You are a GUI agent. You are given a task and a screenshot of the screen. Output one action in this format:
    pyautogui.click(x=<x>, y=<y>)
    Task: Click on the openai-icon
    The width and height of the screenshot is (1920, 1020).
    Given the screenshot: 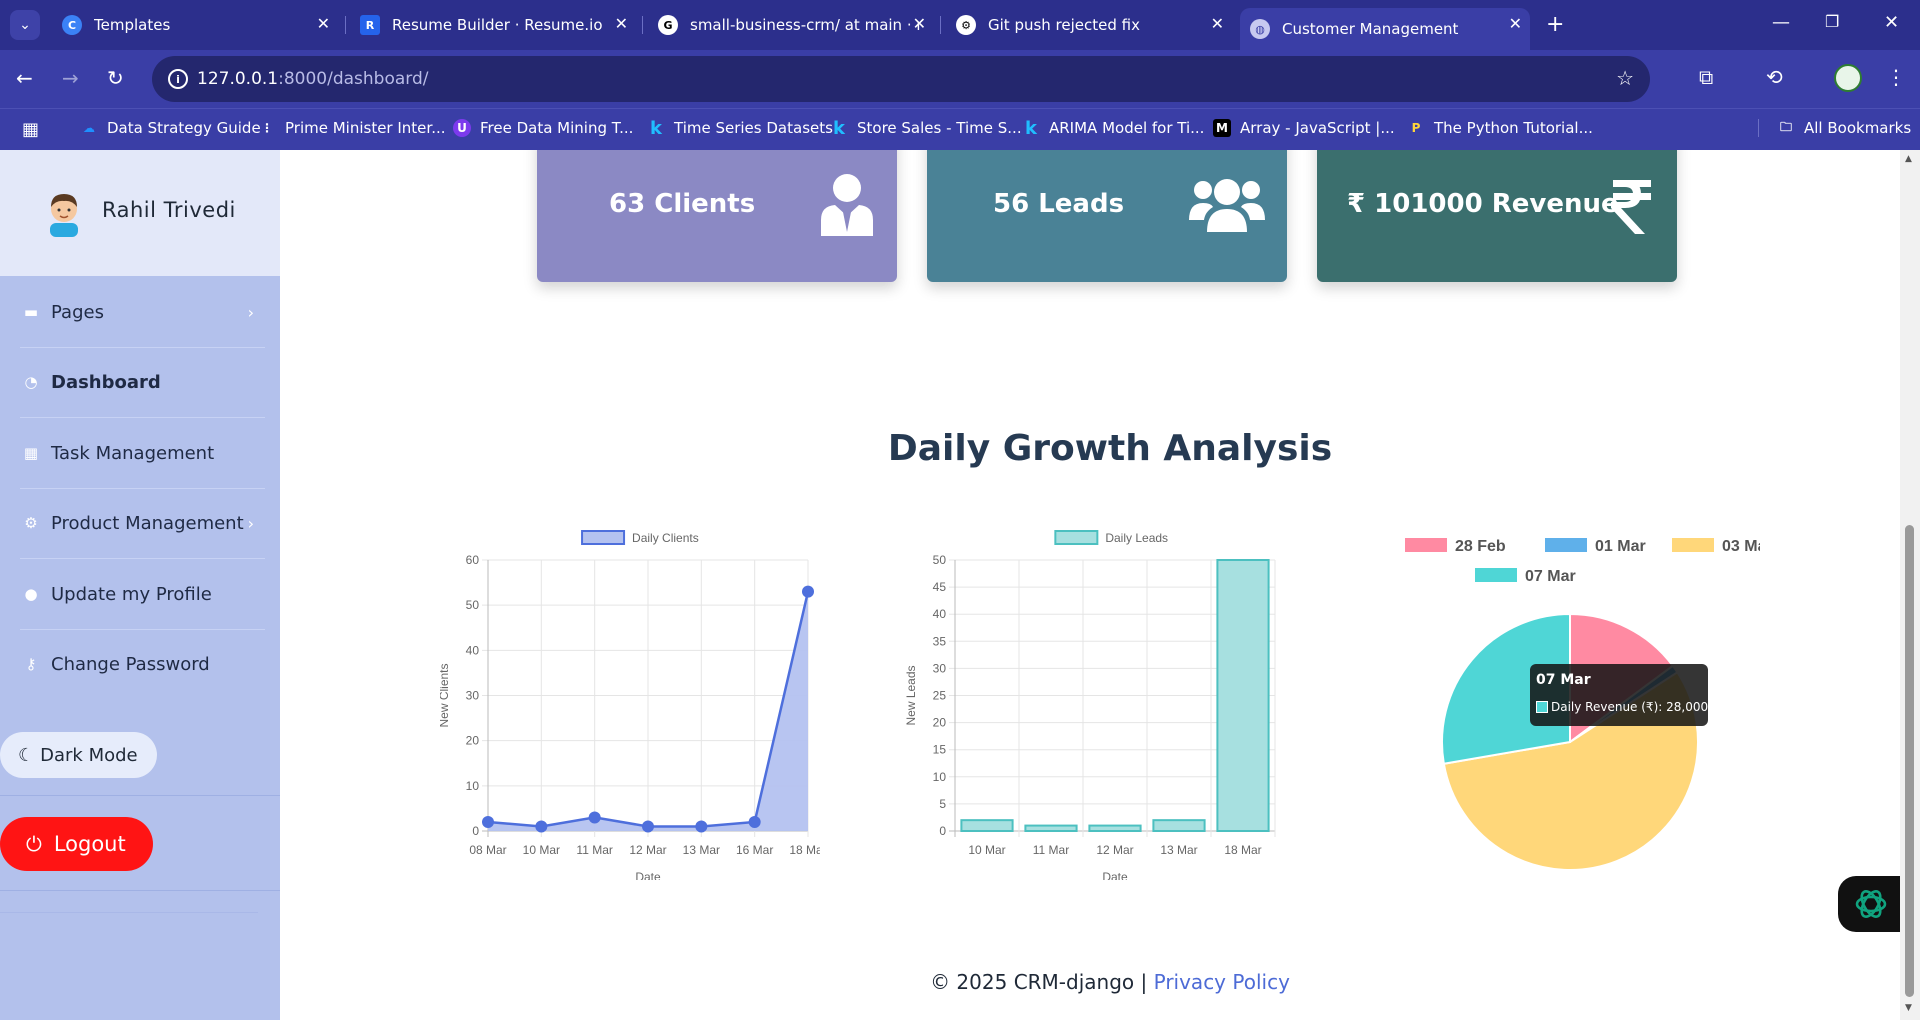 What is the action you would take?
    pyautogui.click(x=1871, y=904)
    